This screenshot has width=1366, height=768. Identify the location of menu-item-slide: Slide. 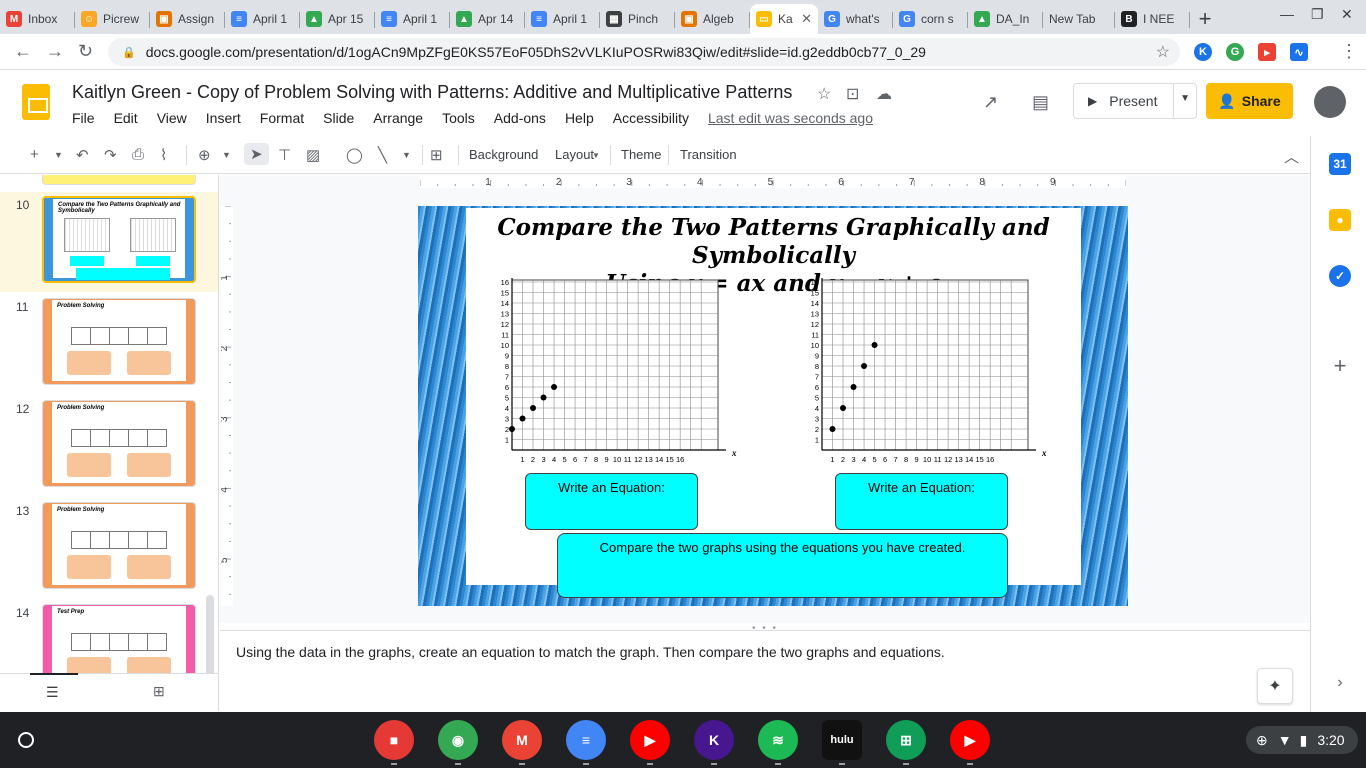
(338, 118).